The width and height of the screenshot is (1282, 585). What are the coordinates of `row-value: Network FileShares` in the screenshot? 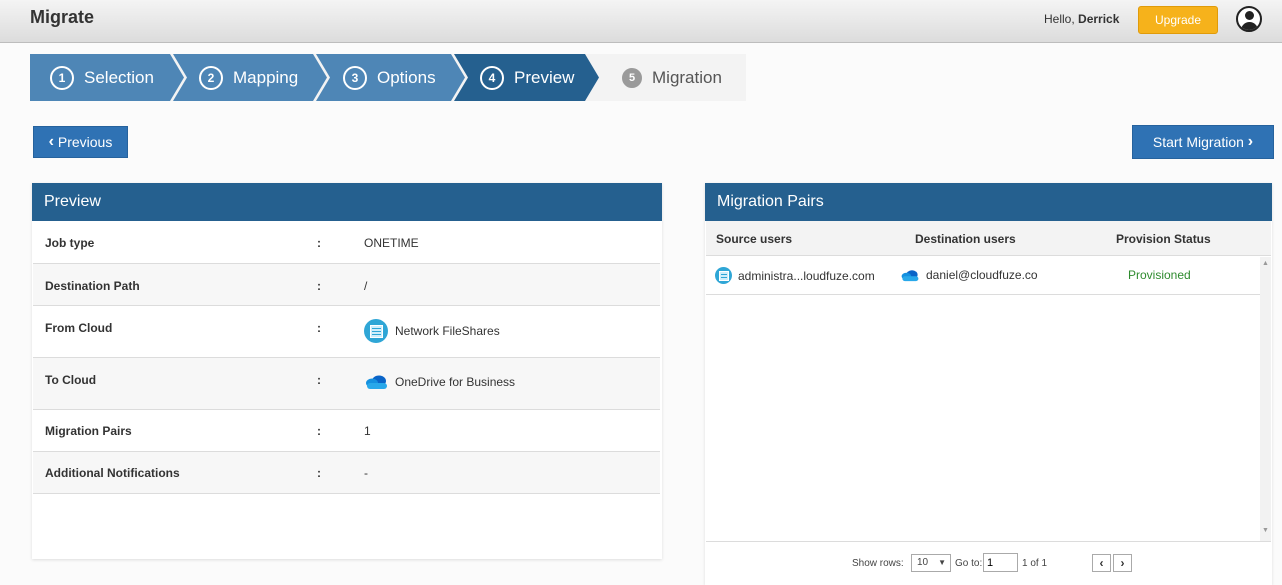 It's located at (447, 331).